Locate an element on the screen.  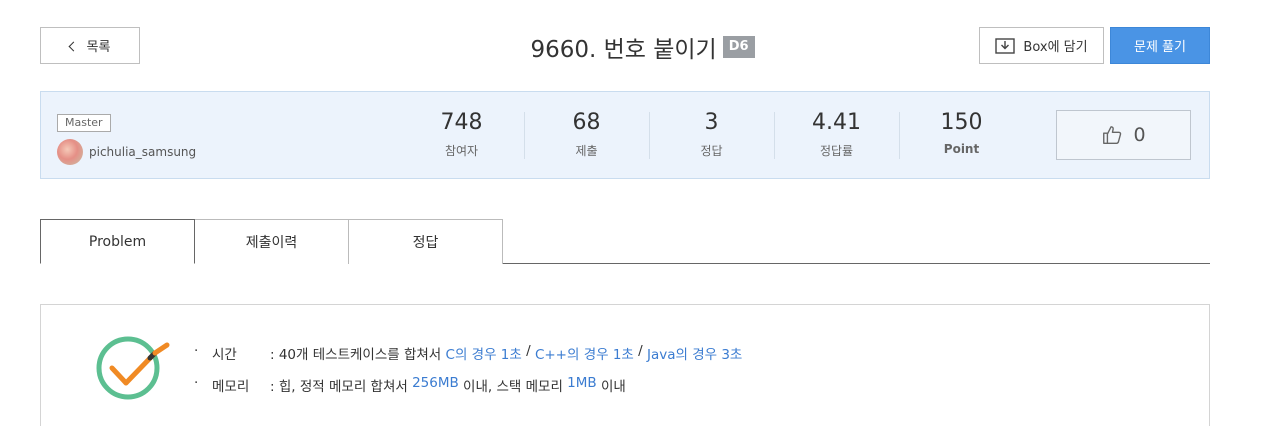
time-c: C의 경우 1초 is located at coordinates (483, 355).